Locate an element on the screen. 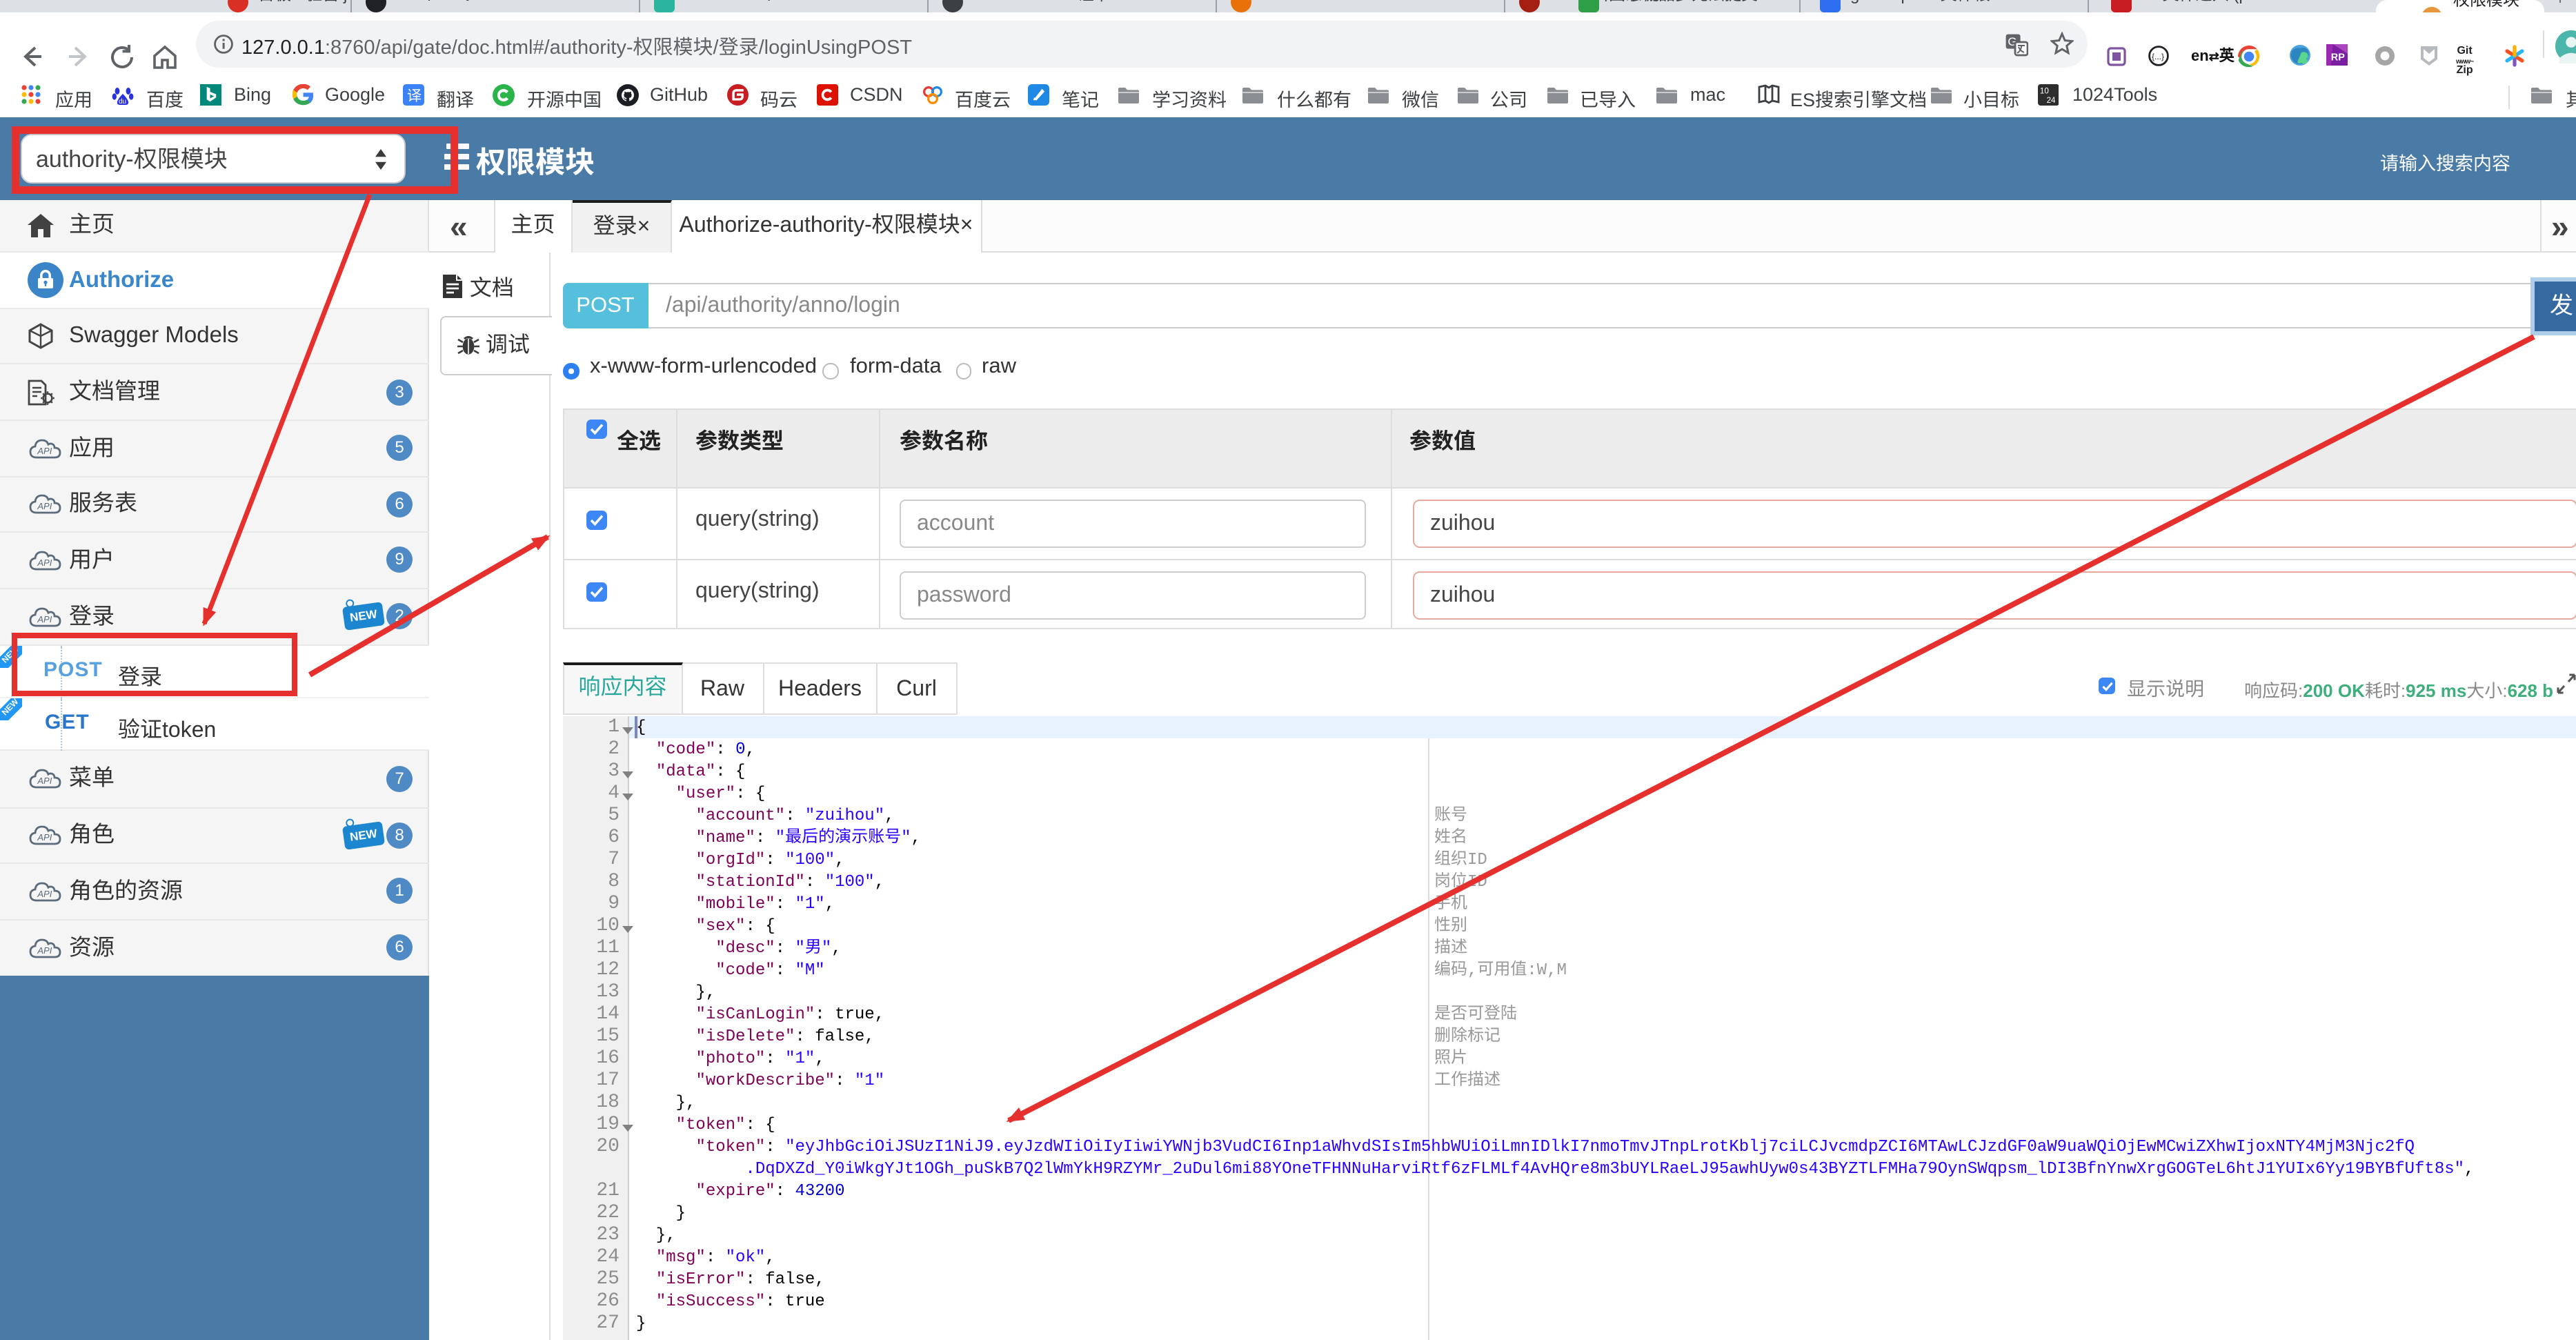 This screenshot has height=1340, width=2576. svg-text: 译 is located at coordinates (414, 96).